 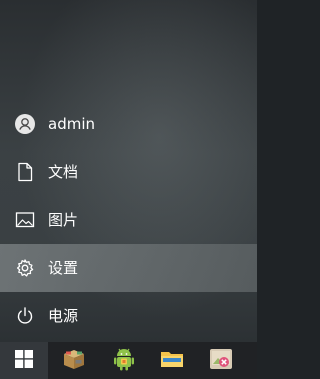 I want to click on power-icon, so click(x=25, y=316).